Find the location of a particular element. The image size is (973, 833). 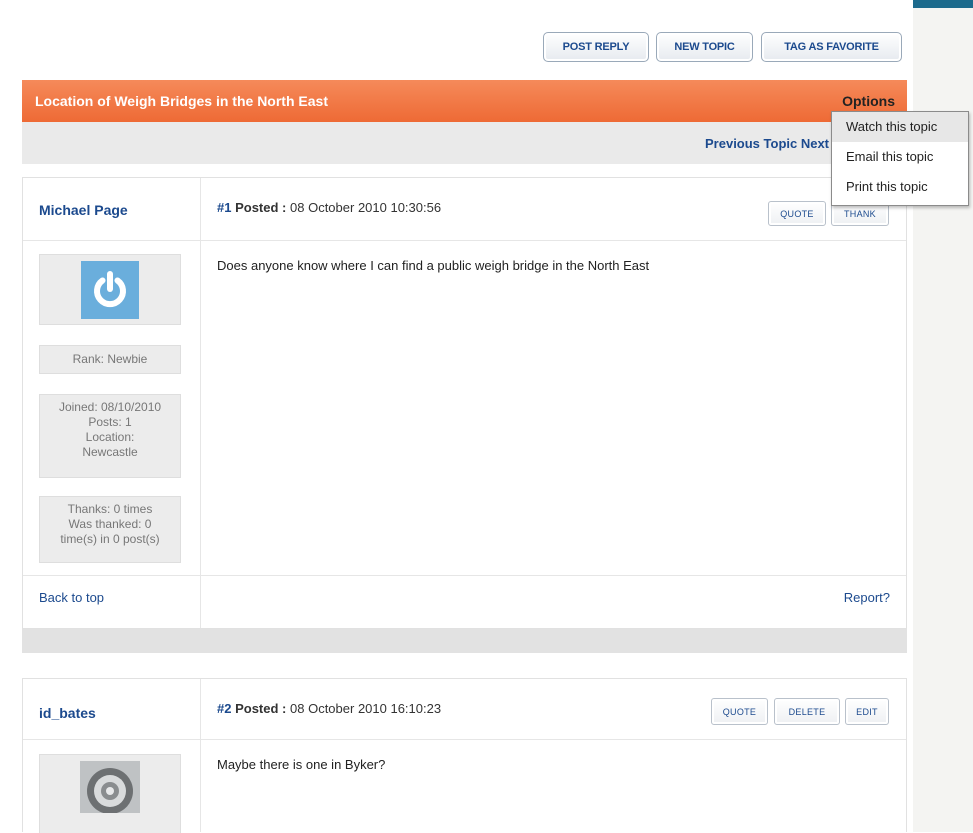

location-label: Location: is located at coordinates (110, 437).